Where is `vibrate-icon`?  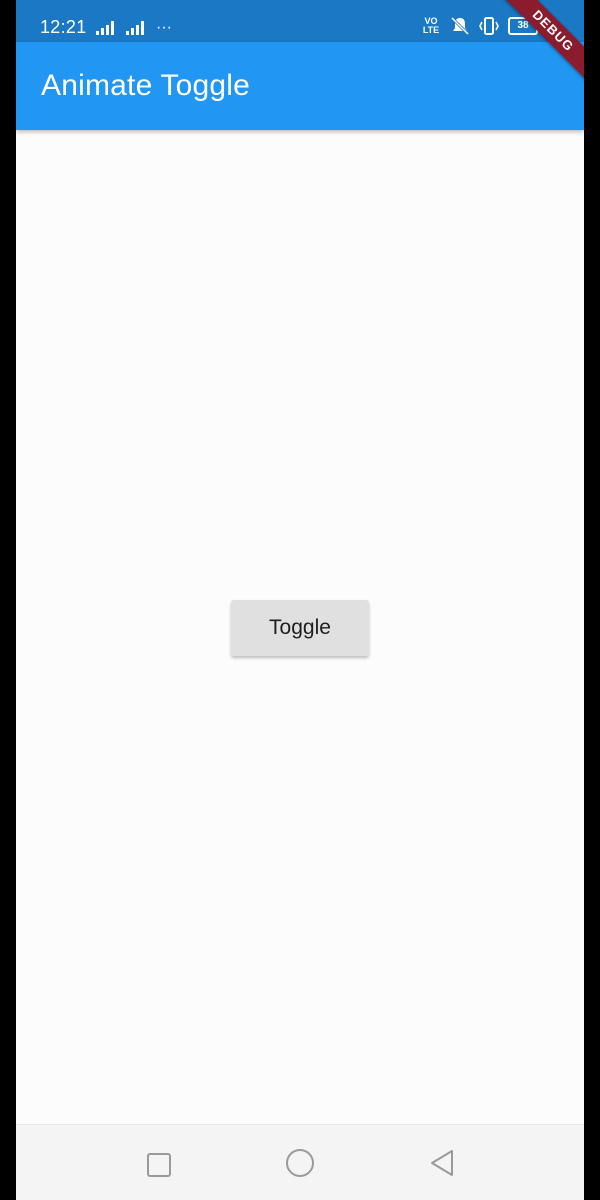 vibrate-icon is located at coordinates (489, 26).